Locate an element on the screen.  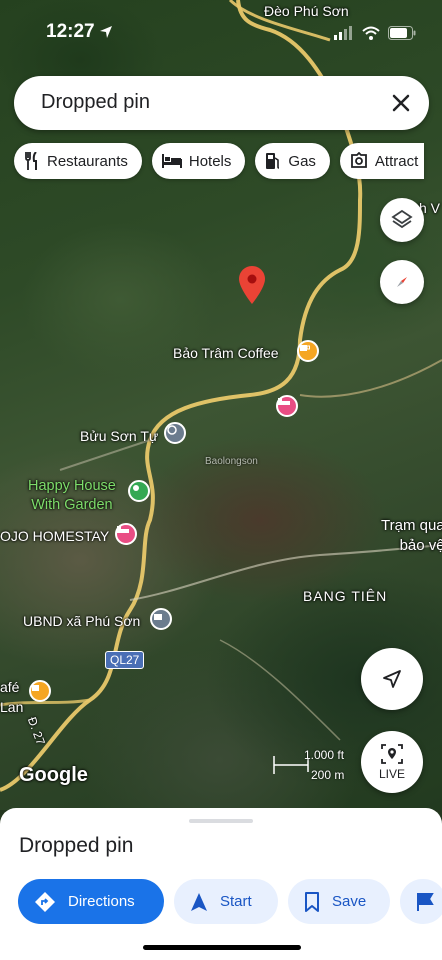
directions-icon is located at coordinates (45, 901).